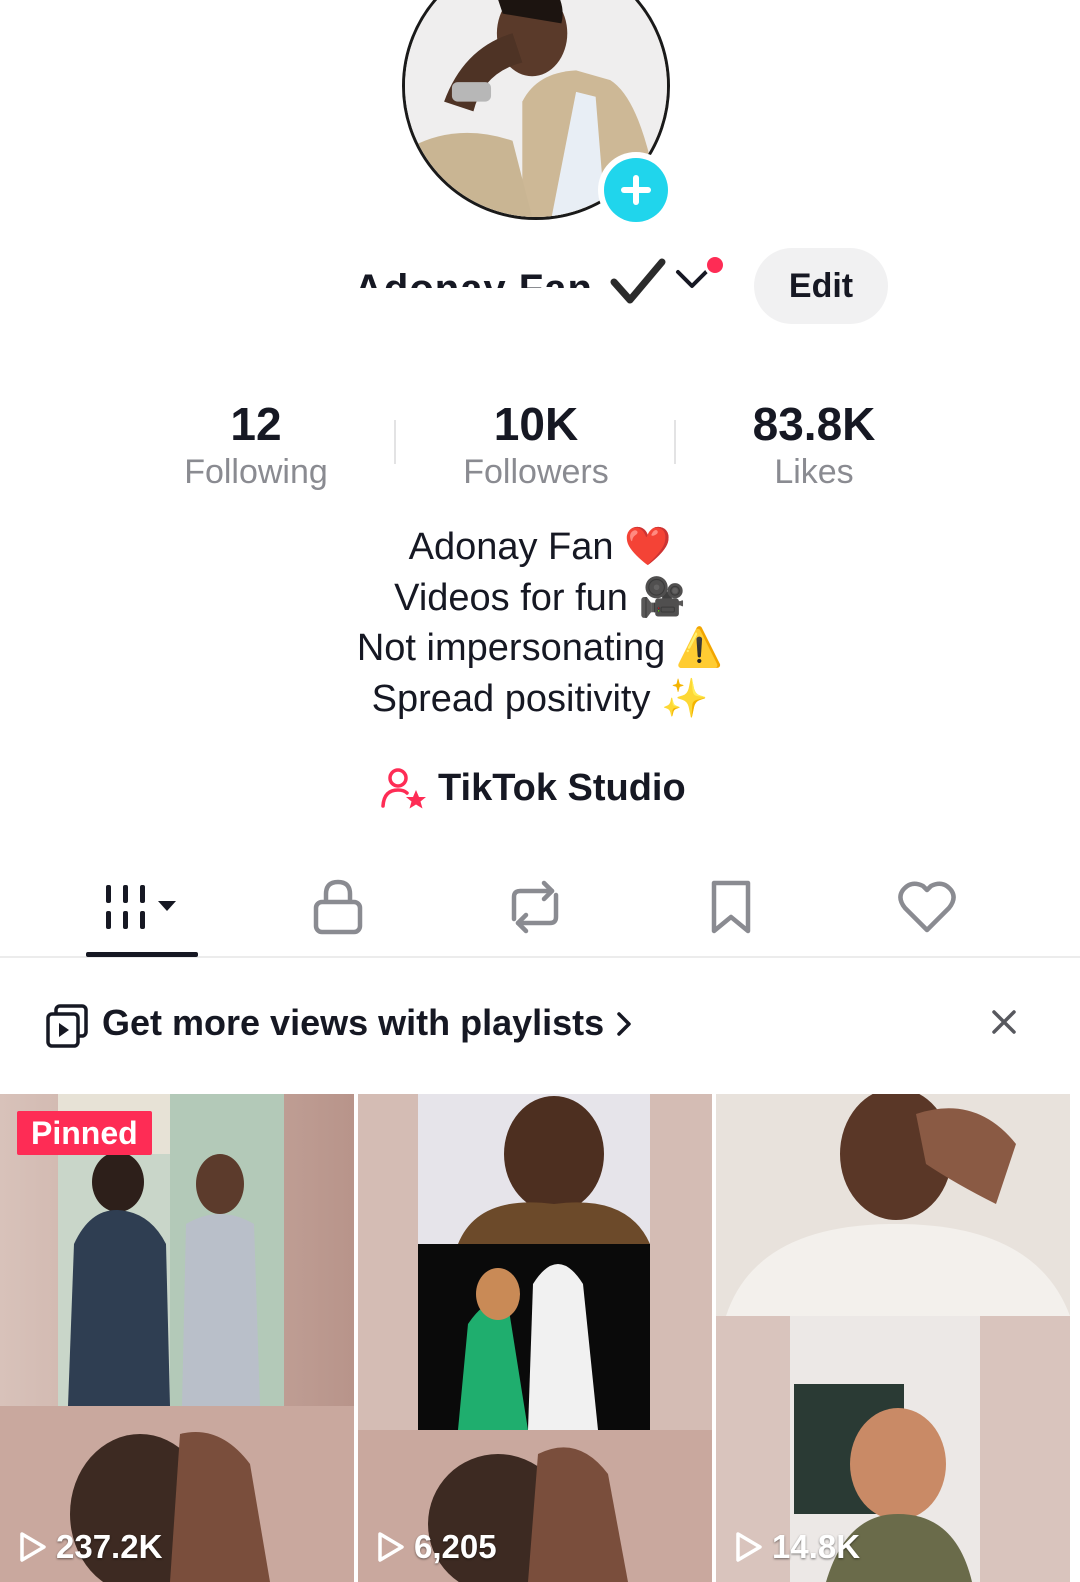  Describe the element at coordinates (536, 472) in the screenshot. I see `stat-label: Followers` at that location.